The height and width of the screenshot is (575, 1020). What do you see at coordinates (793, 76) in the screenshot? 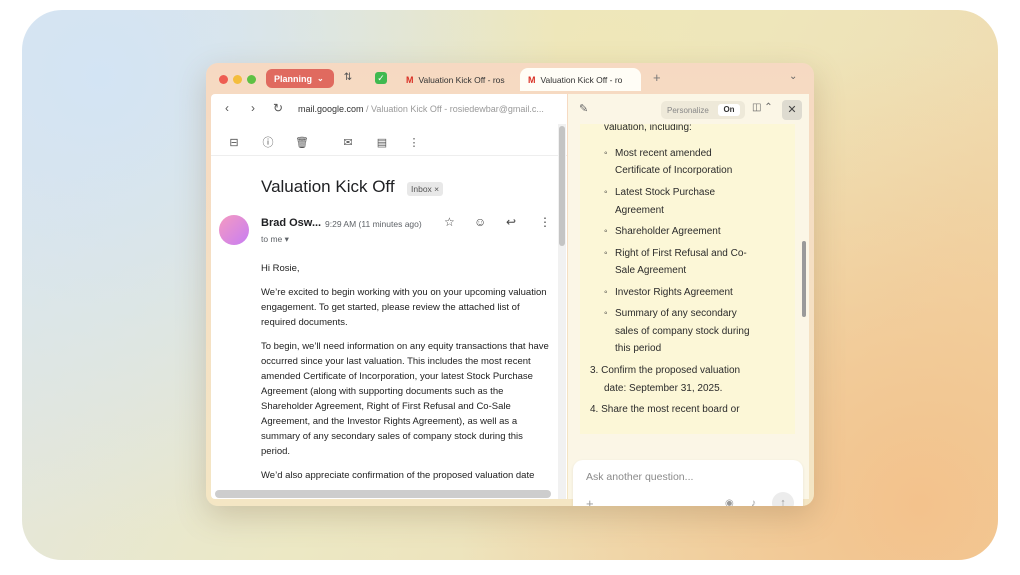
I see `tab-list-chevron-icon: ⌄` at bounding box center [793, 76].